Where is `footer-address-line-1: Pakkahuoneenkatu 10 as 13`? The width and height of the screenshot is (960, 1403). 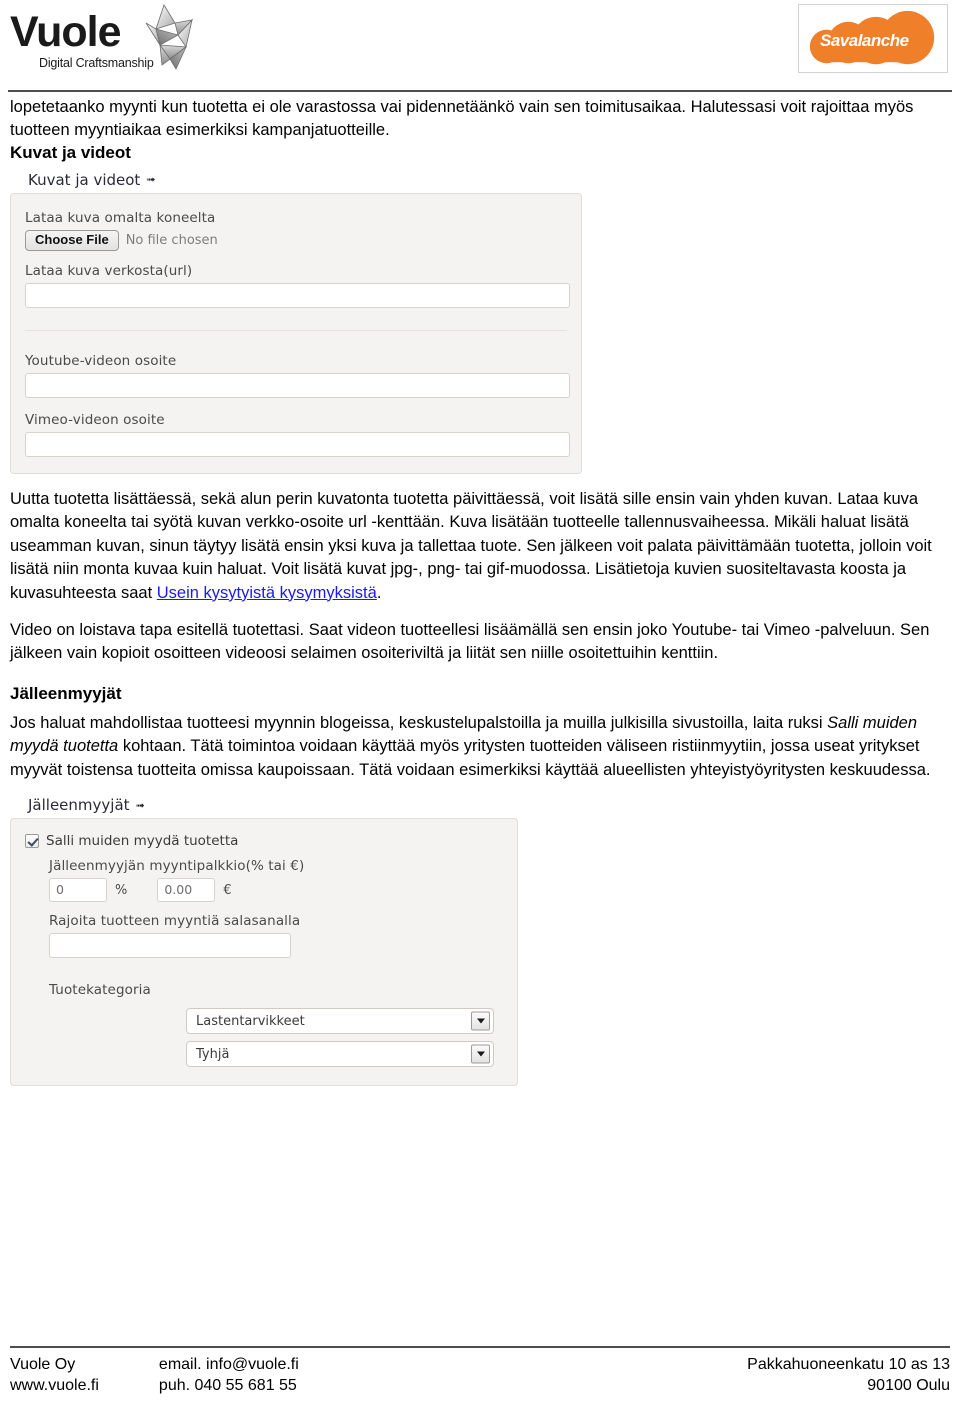 footer-address-line-1: Pakkahuoneenkatu 10 as 13 is located at coordinates (848, 1364).